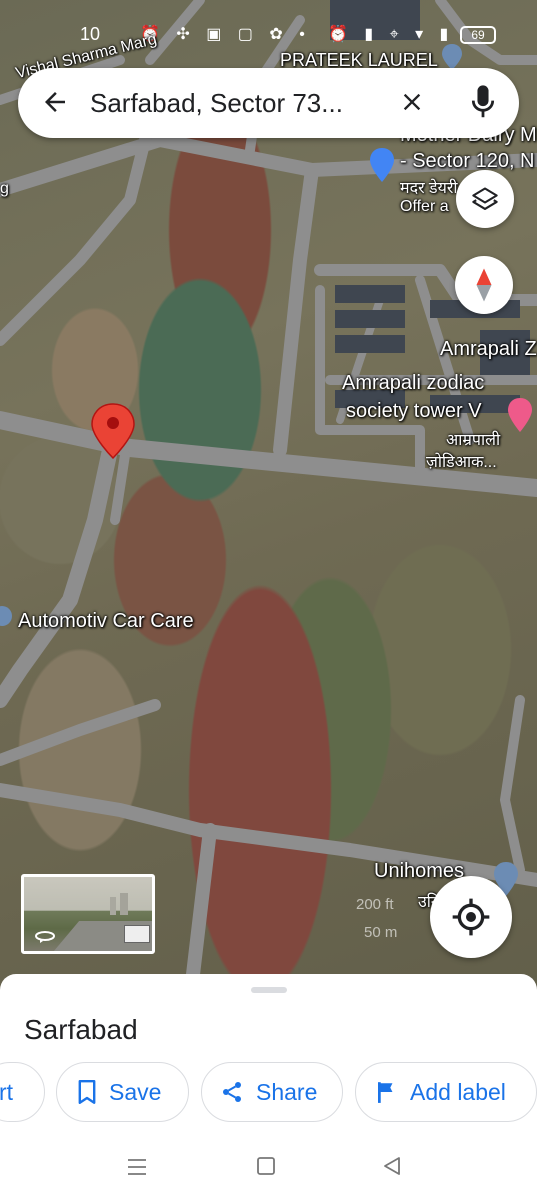  I want to click on clock: 10, so click(90, 34).